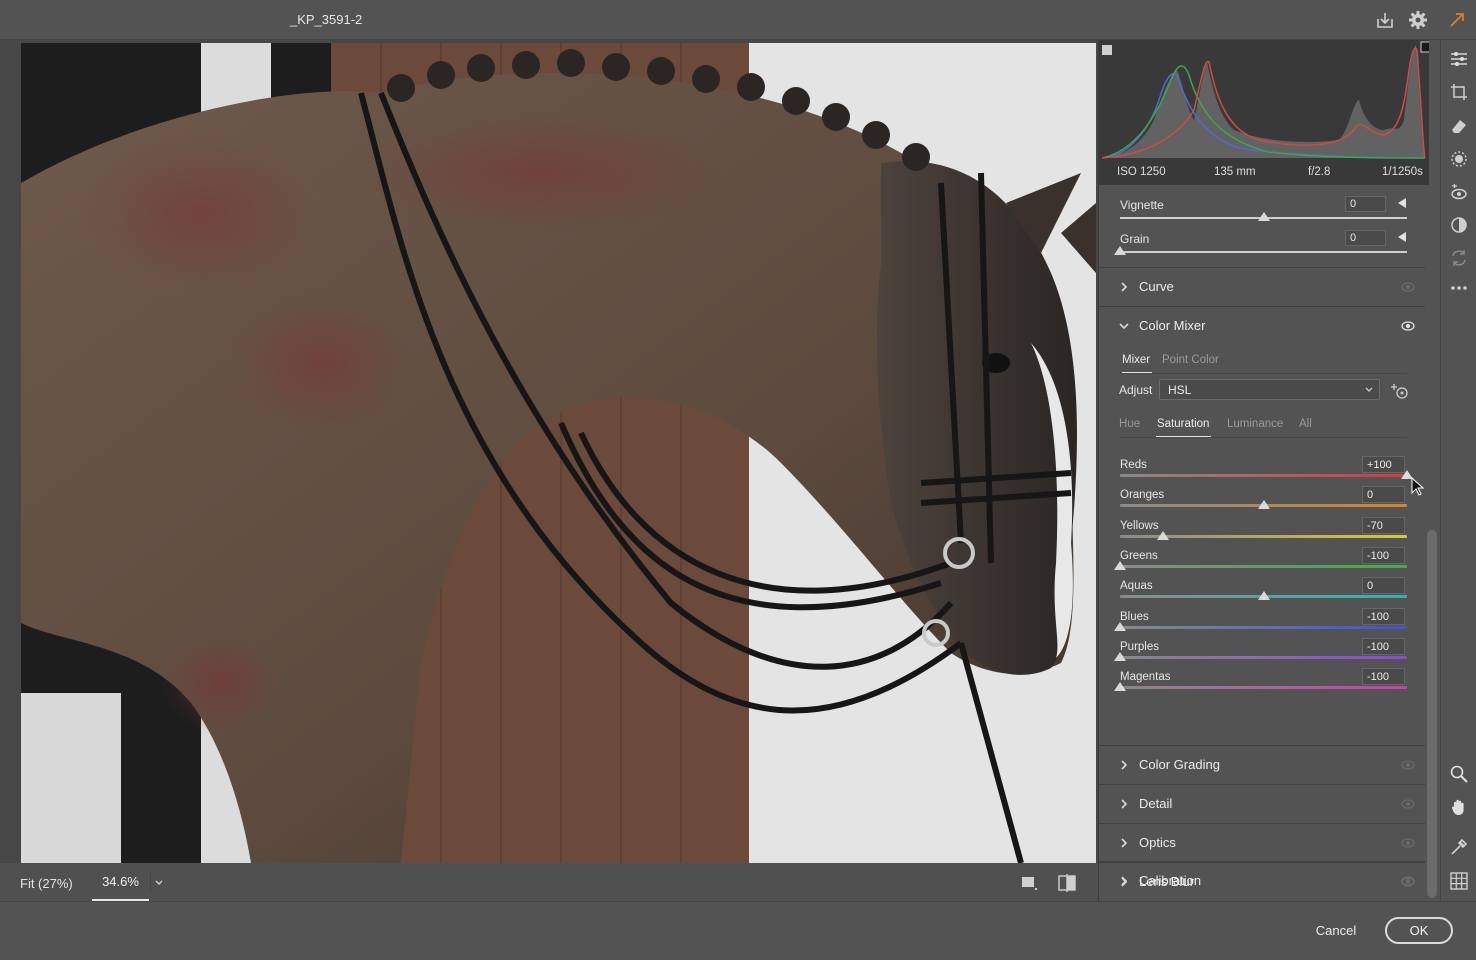 This screenshot has width=1476, height=960. What do you see at coordinates (1402, 172) in the screenshot?
I see `shutter-value: 1/1250s` at bounding box center [1402, 172].